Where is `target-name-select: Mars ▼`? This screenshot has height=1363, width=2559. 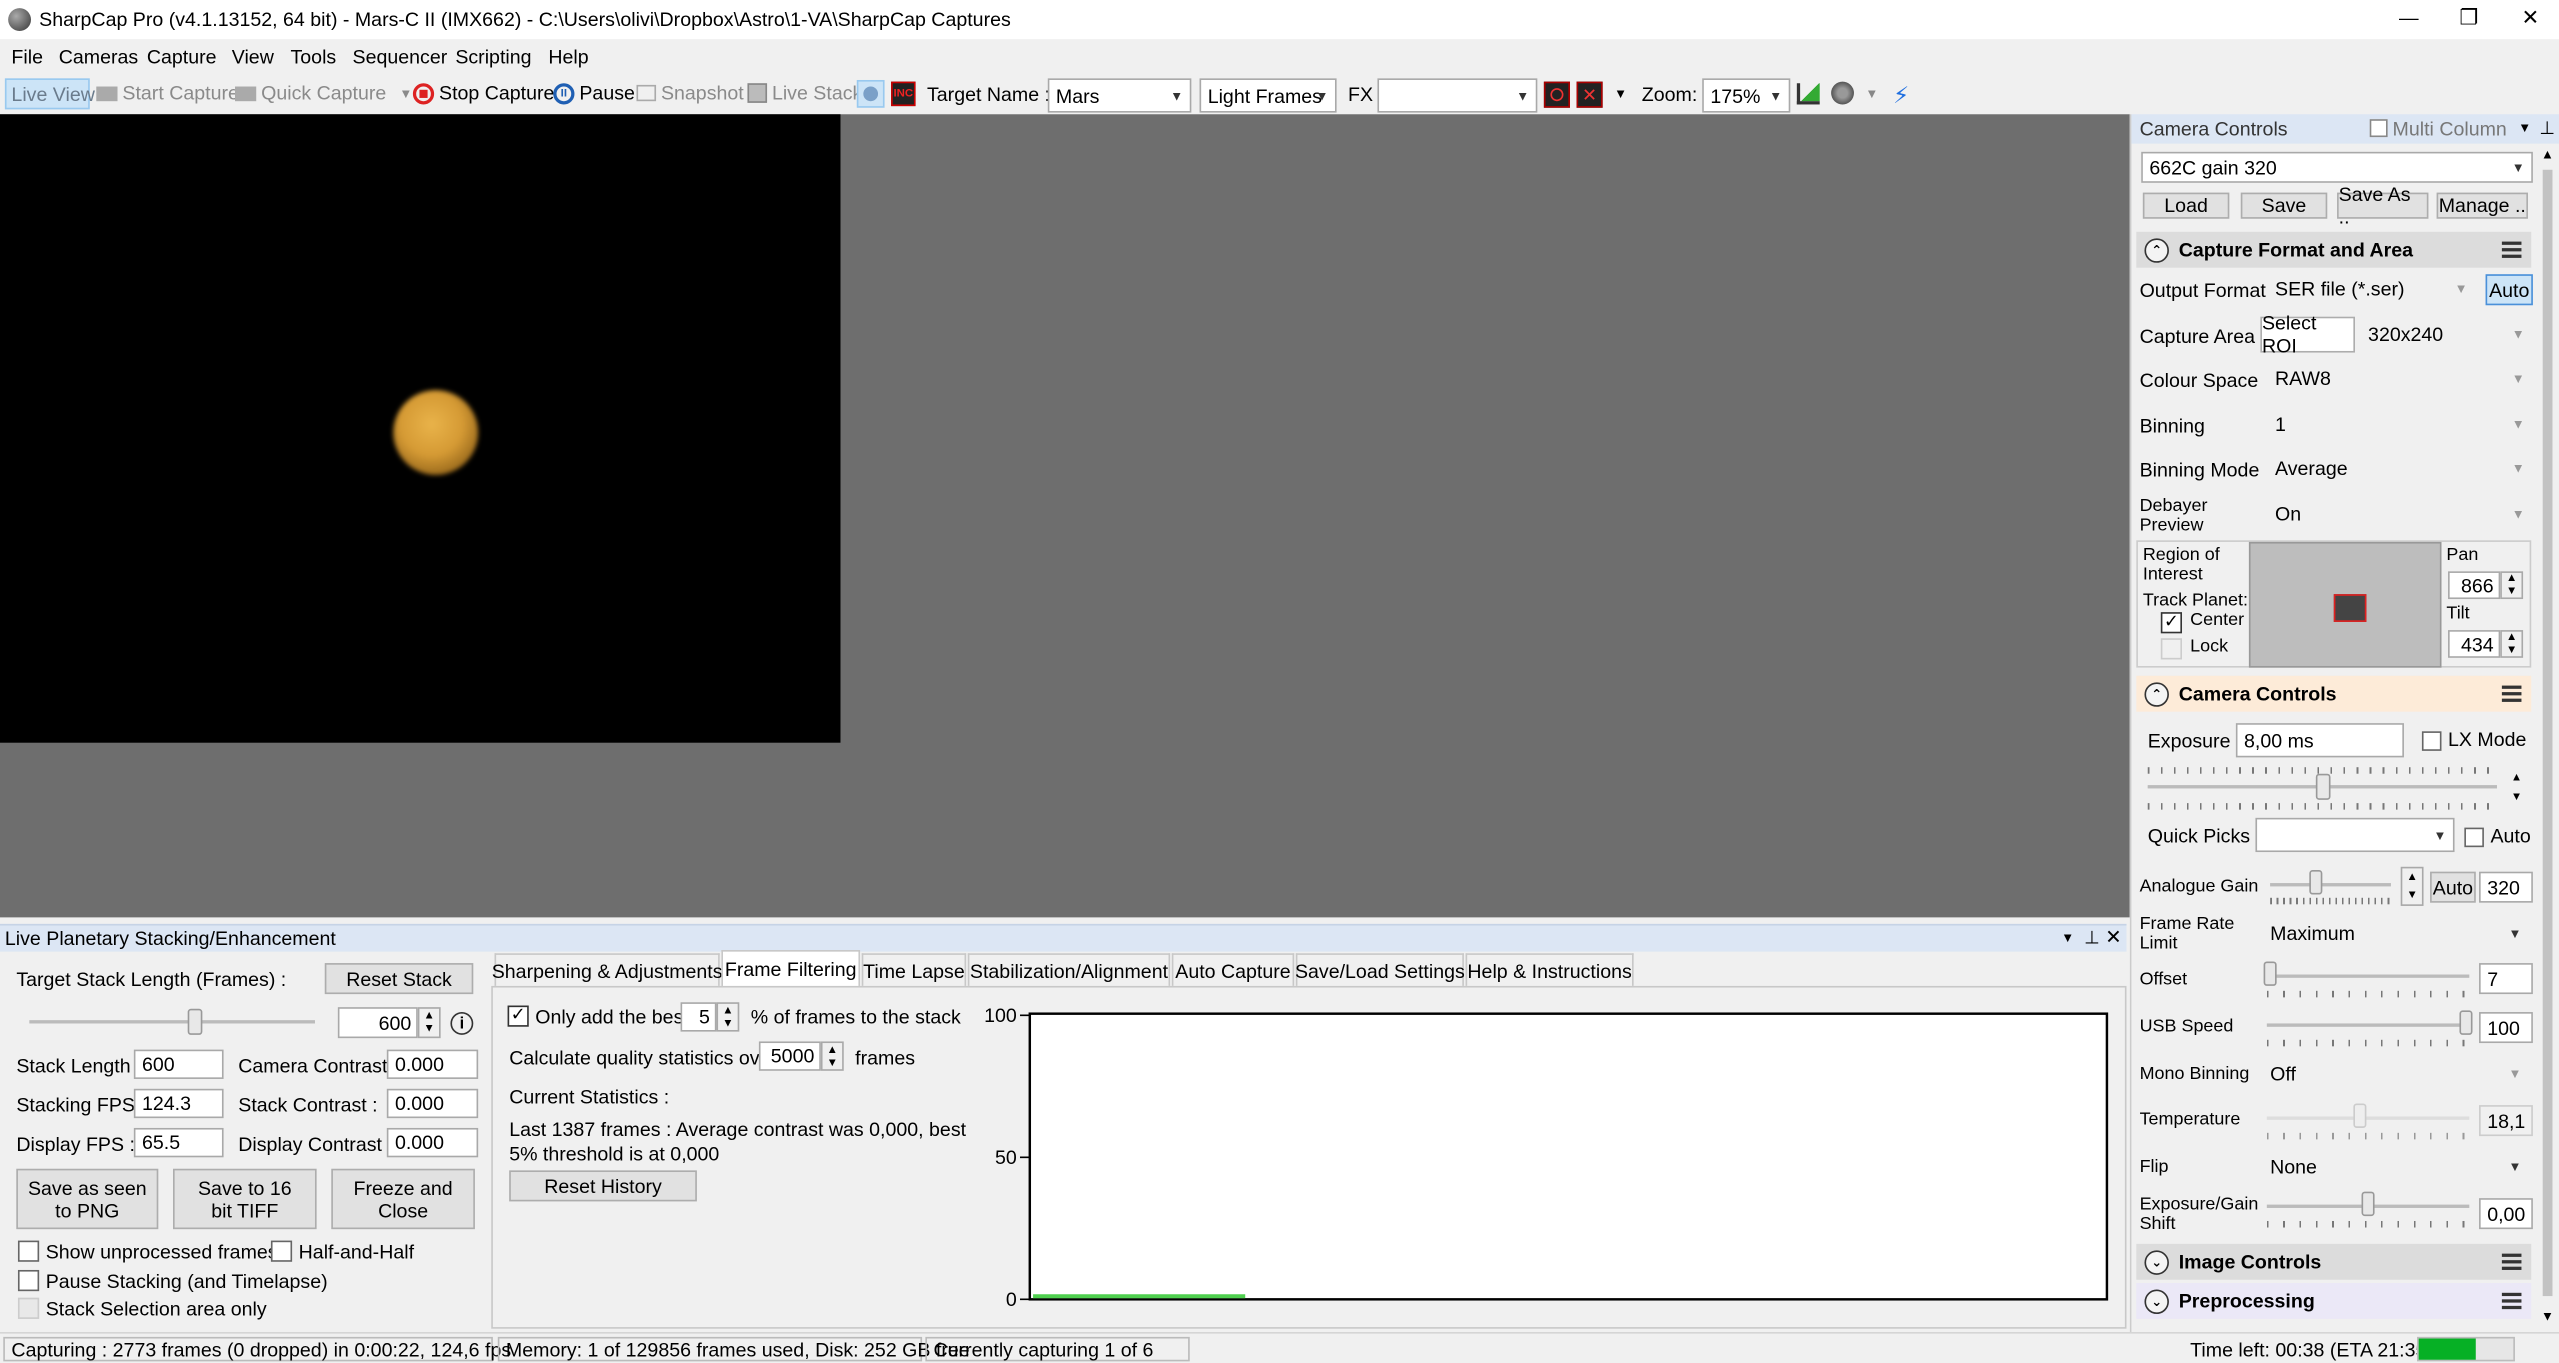
target-name-select: Mars ▼ is located at coordinates (1119, 95).